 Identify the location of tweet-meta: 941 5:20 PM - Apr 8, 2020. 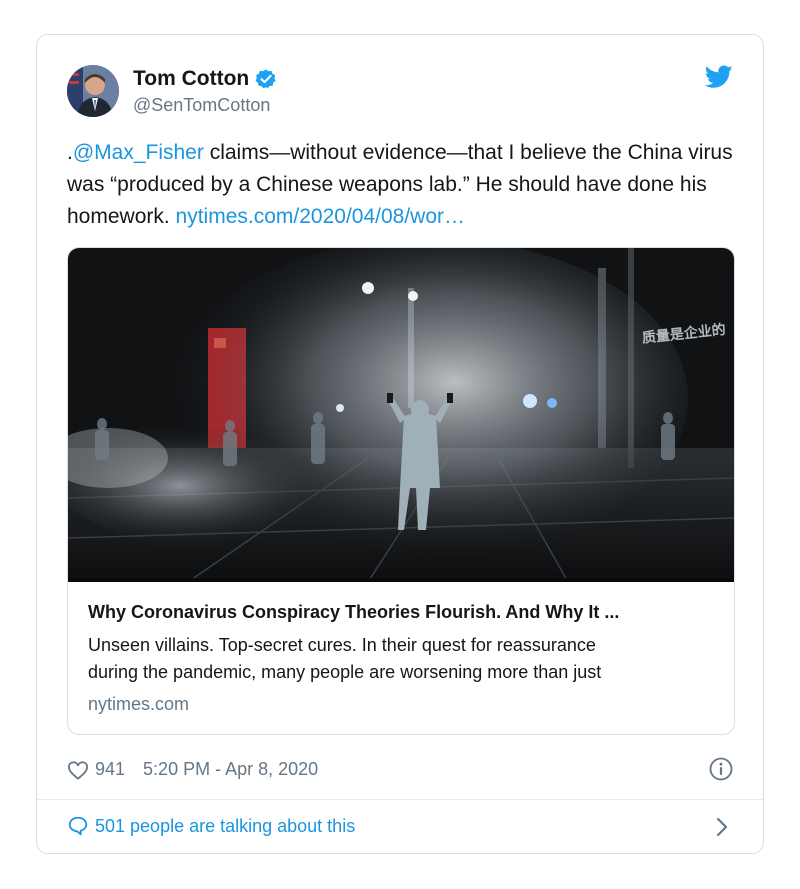
(192, 769).